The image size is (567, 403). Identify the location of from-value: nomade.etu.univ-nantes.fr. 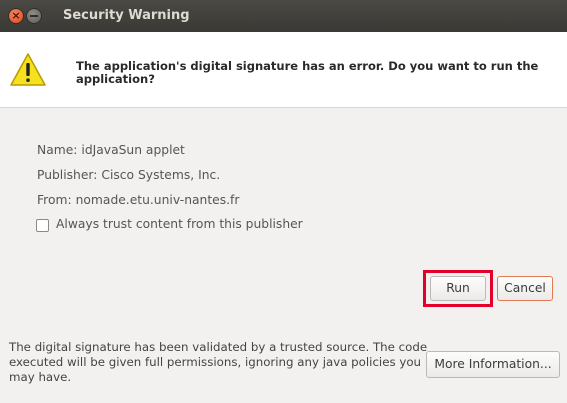
(157, 200).